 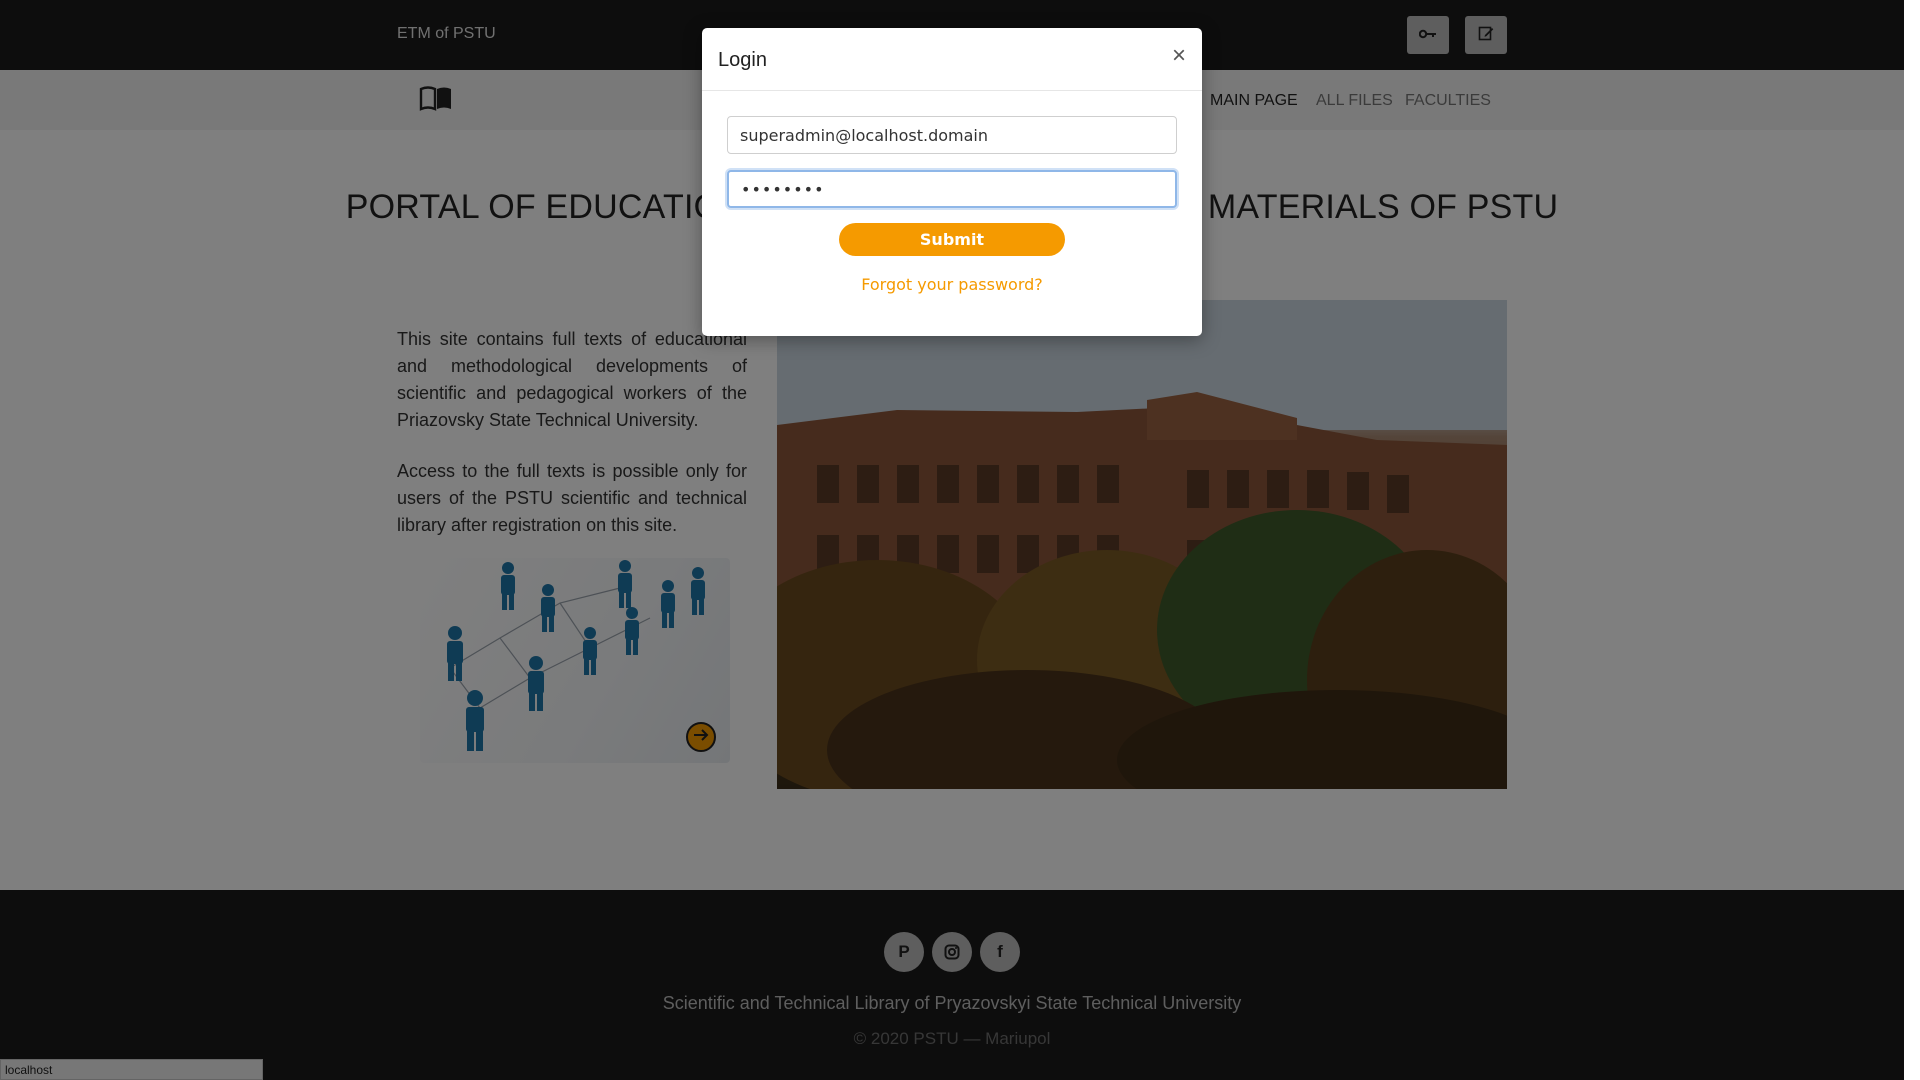 What do you see at coordinates (952, 239) in the screenshot?
I see `submit-button: Submit` at bounding box center [952, 239].